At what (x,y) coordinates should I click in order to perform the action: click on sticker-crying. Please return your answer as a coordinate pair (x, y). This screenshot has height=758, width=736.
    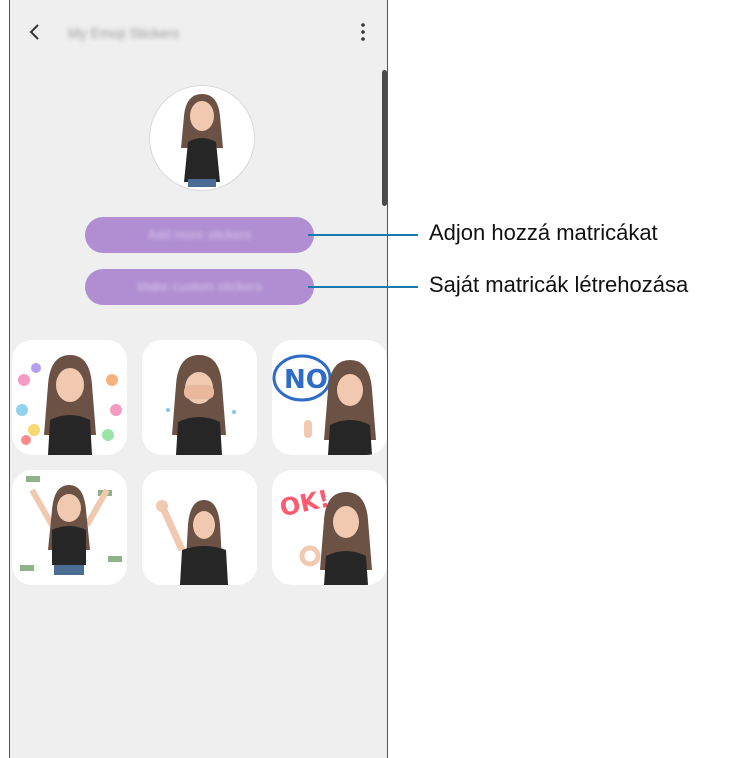
    Looking at the image, I should click on (199, 397).